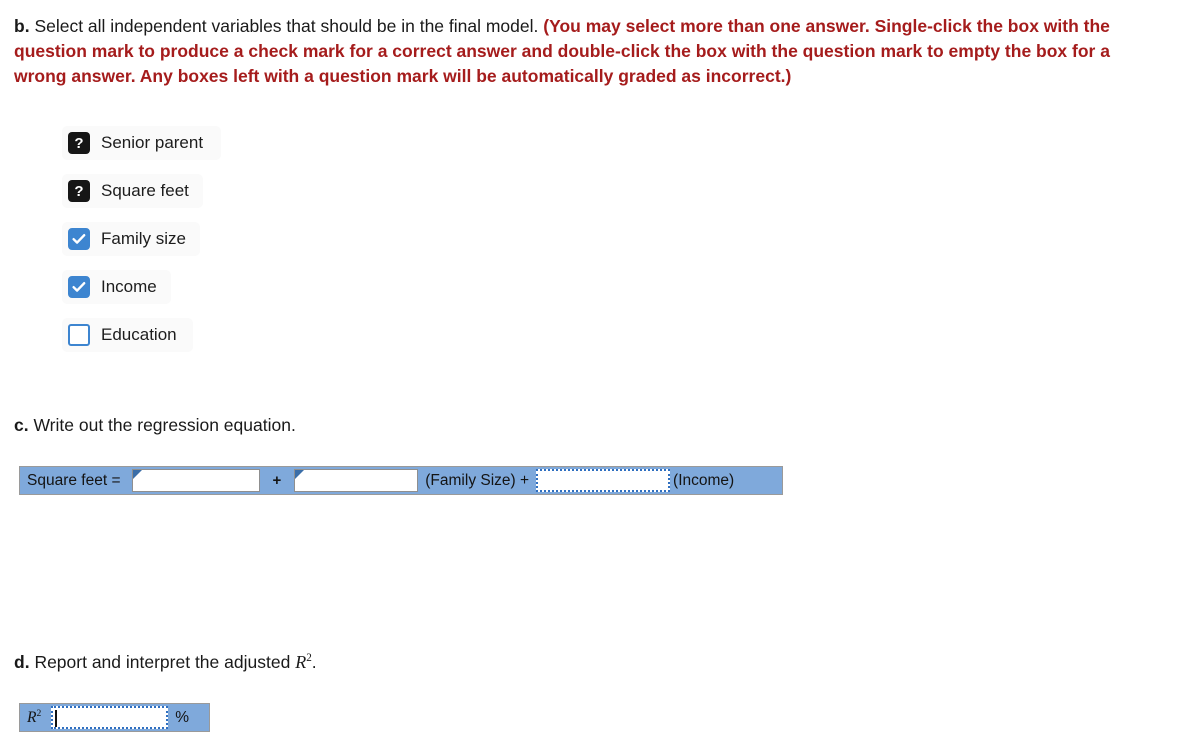 This screenshot has width=1200, height=742. Describe the element at coordinates (152, 142) in the screenshot. I see `option-label-senior-parent: Senior parent` at that location.